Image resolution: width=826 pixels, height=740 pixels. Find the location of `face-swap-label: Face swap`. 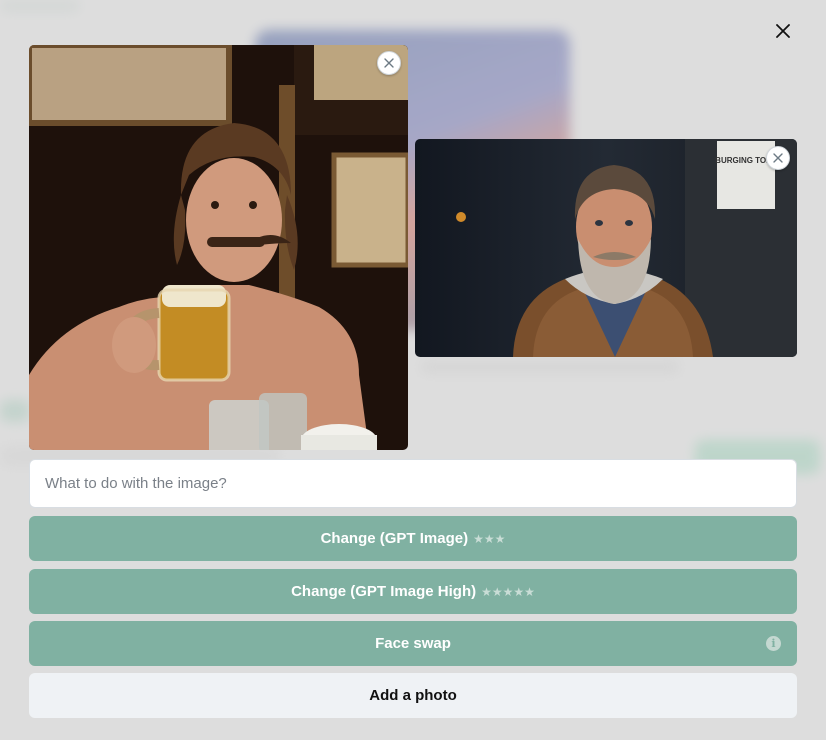

face-swap-label: Face swap is located at coordinates (413, 643).